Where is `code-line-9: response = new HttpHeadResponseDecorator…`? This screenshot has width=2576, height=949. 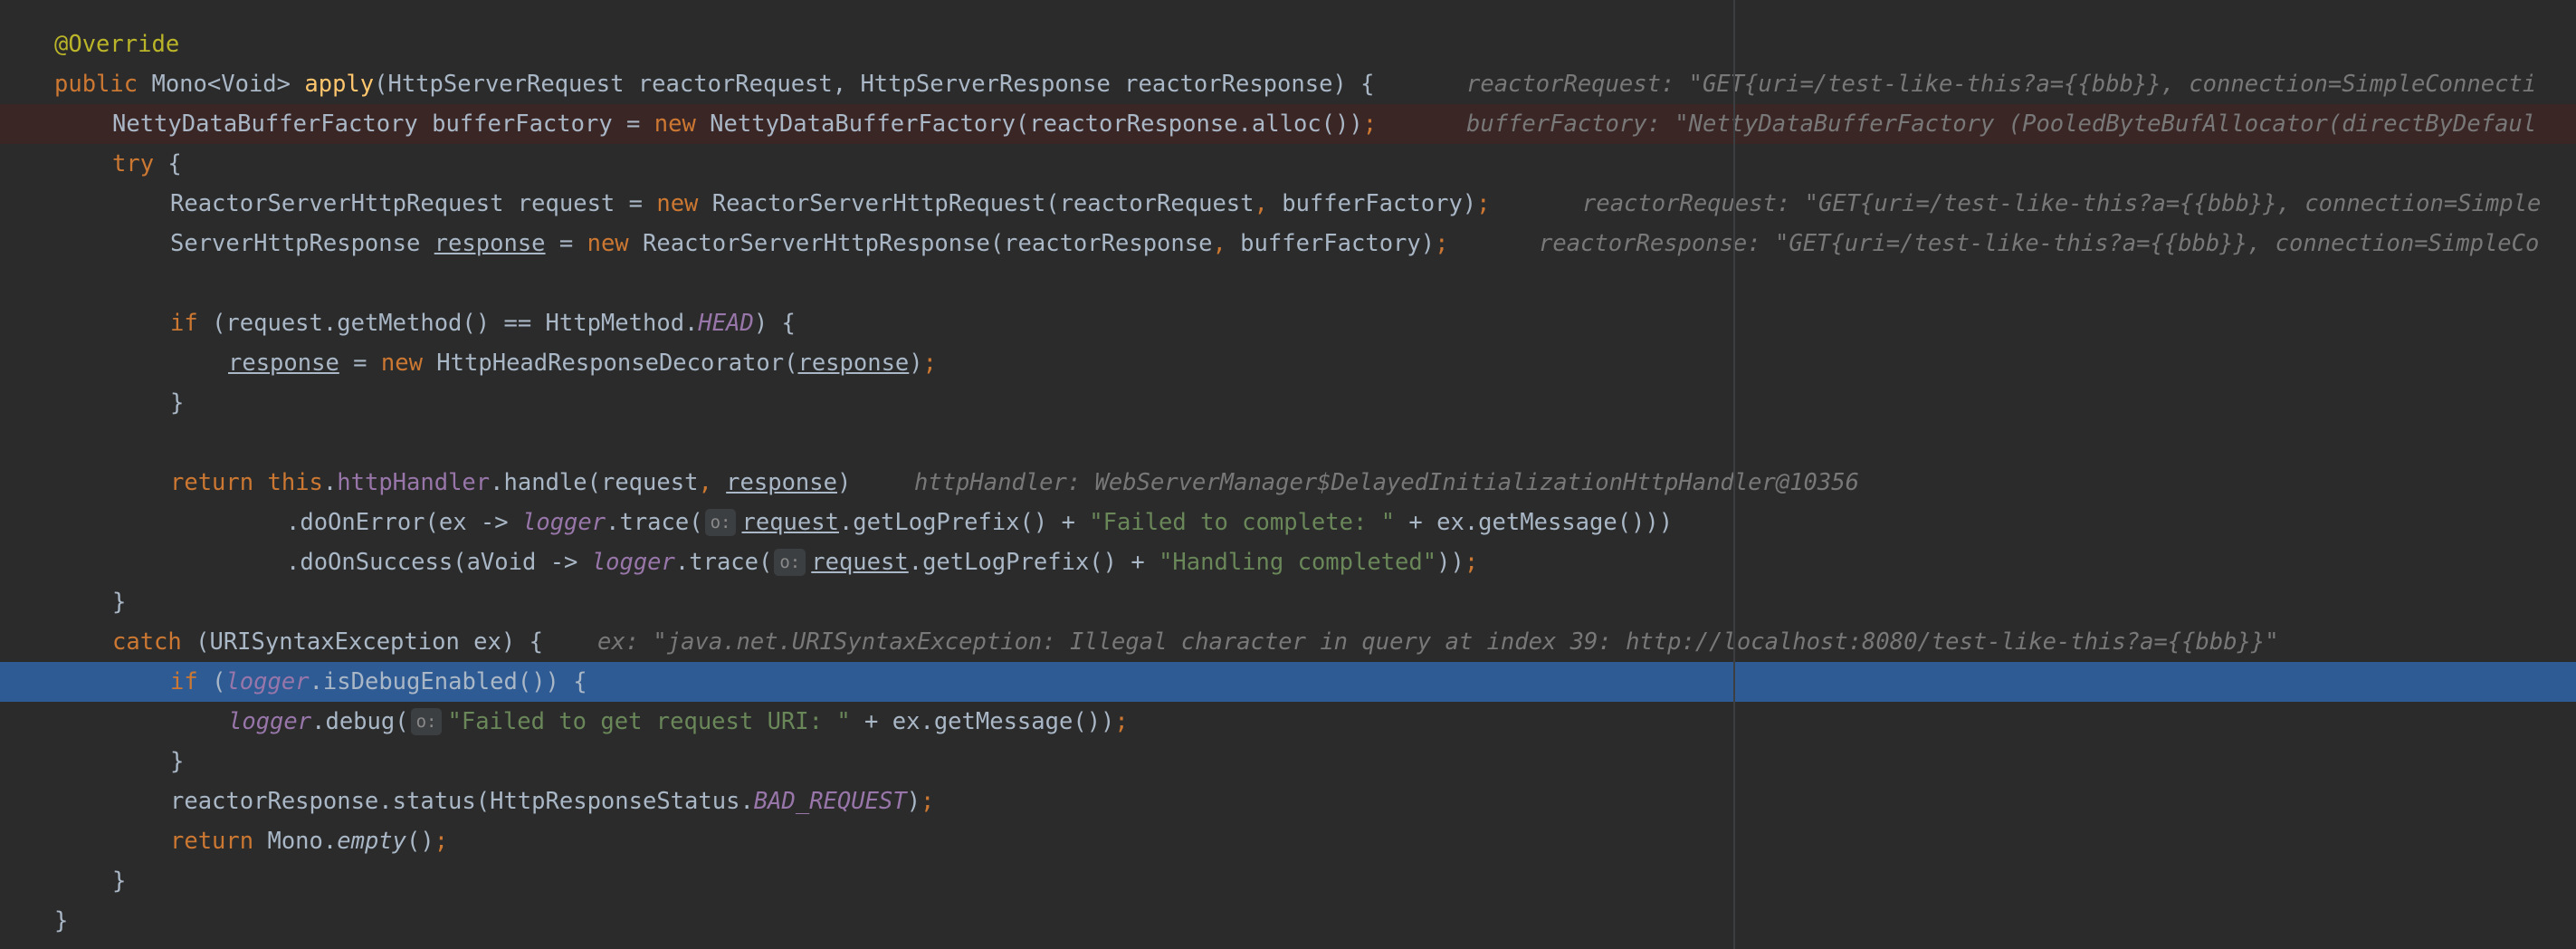 code-line-9: response = new HttpHeadResponseDecorator… is located at coordinates (1288, 363).